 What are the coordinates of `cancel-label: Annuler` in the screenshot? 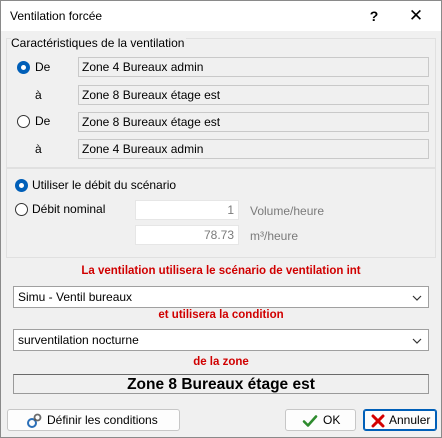 It's located at (410, 420).